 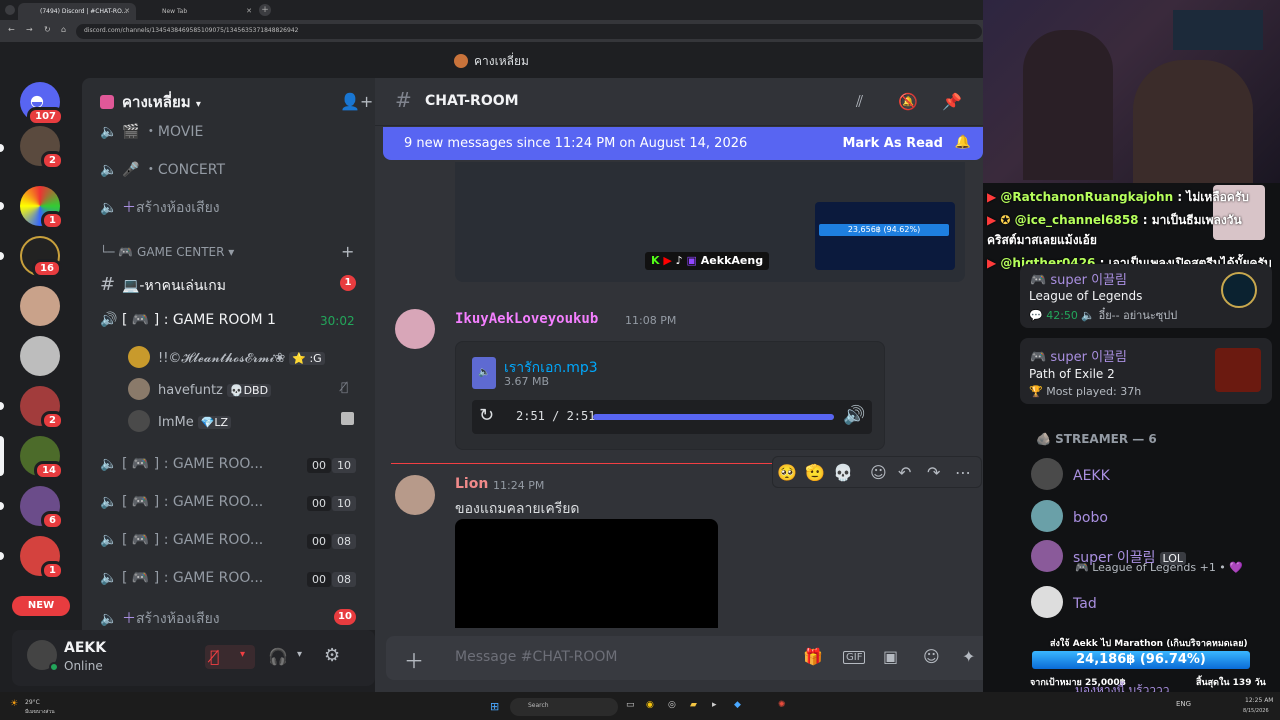 What do you see at coordinates (226, 357) in the screenshot?
I see `voice-user: !!©𝓗𝓵𝓮𝓪𝓷𝓽𝓱𝓸𝓼𝓔𝓻𝓶𝓲❀ ⭐ ꞉G` at bounding box center [226, 357].